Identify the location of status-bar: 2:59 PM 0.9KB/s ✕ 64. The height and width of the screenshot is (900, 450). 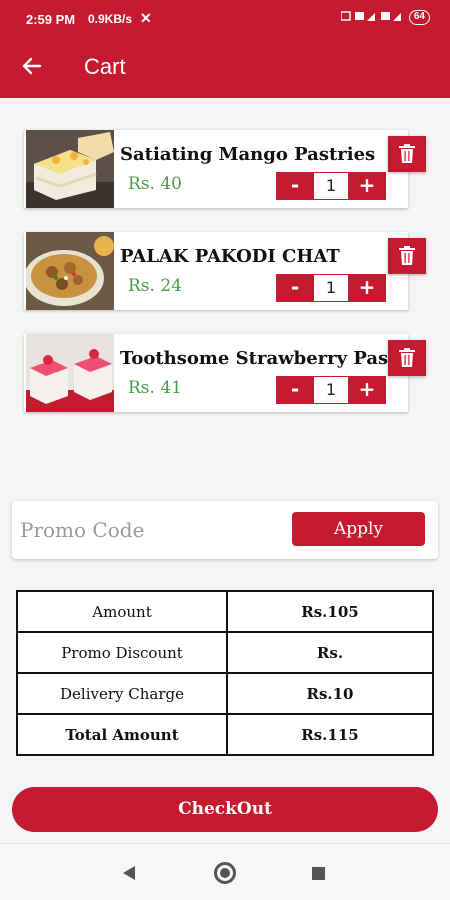
(225, 20).